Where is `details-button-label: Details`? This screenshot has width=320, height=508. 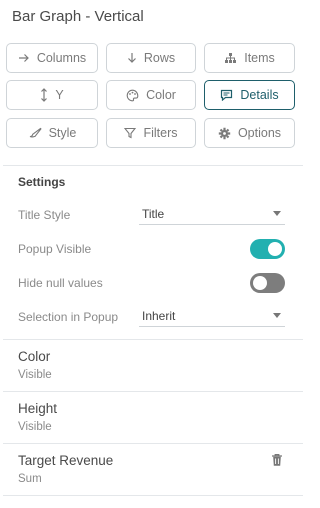
details-button-label: Details is located at coordinates (259, 95).